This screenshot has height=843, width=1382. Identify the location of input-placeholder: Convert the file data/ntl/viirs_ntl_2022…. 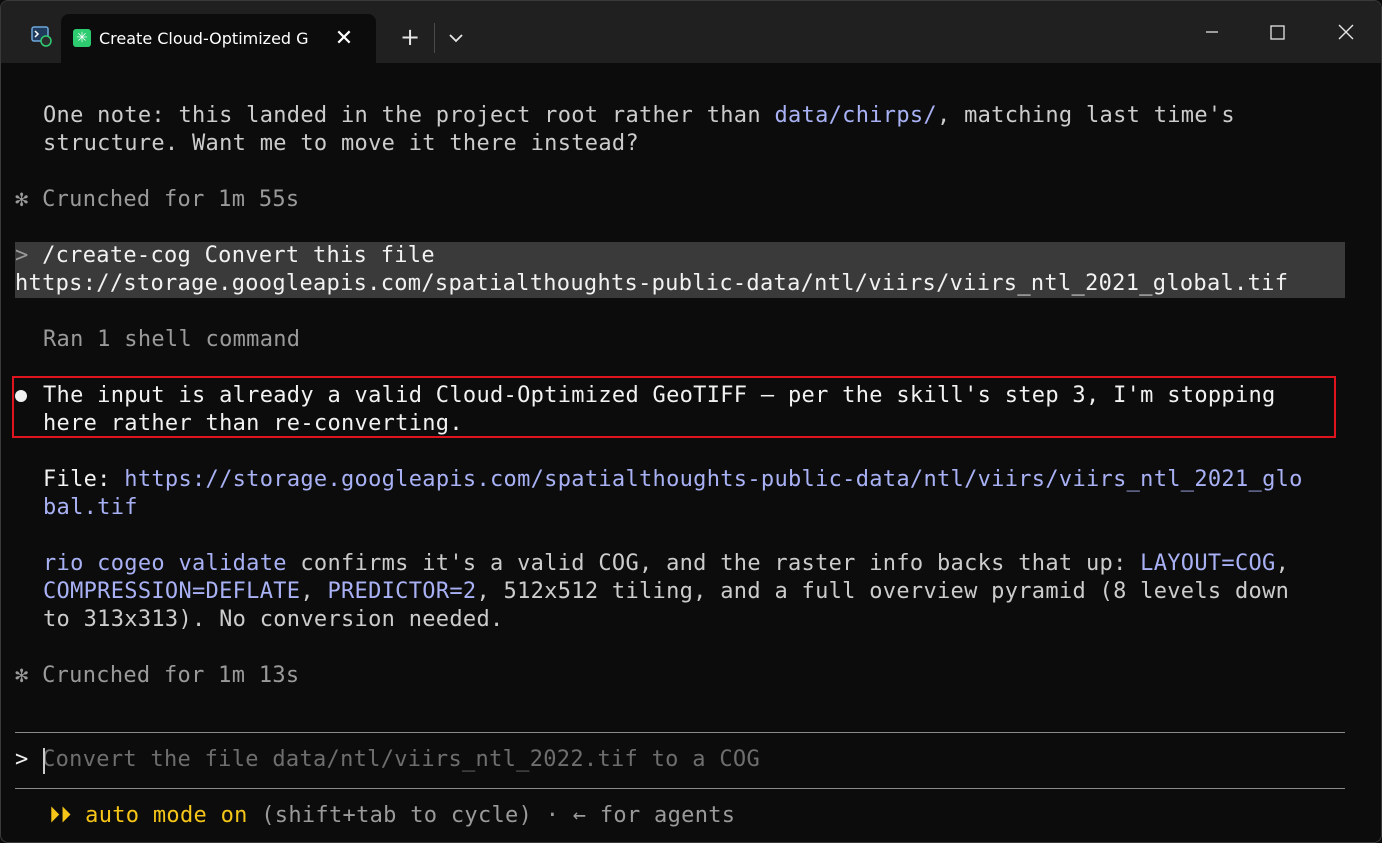
(401, 759).